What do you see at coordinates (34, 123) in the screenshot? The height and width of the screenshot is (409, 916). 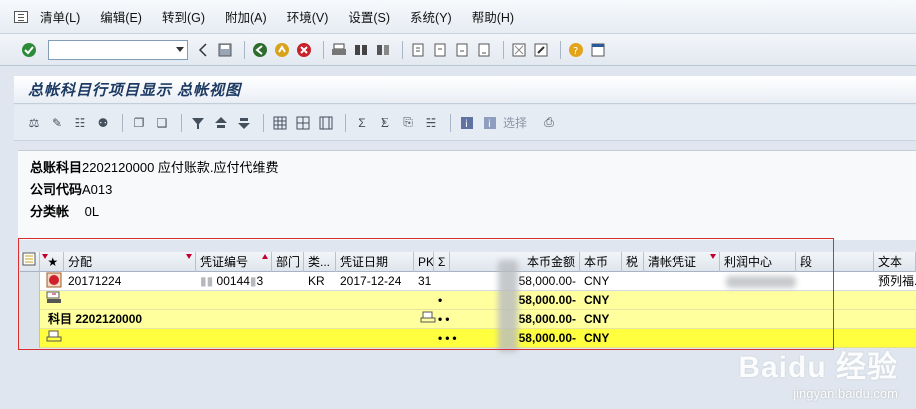 I see `glasses-icon: ⚖` at bounding box center [34, 123].